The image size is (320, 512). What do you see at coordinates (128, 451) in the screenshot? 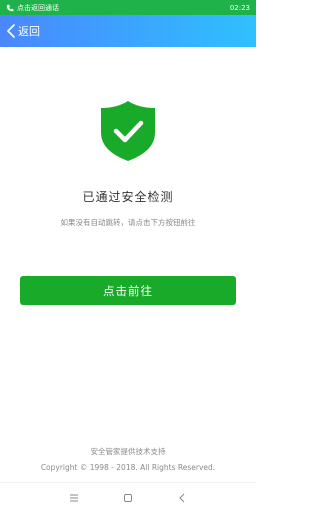
I see `tech-support-text: 安全管家提供技术支持` at bounding box center [128, 451].